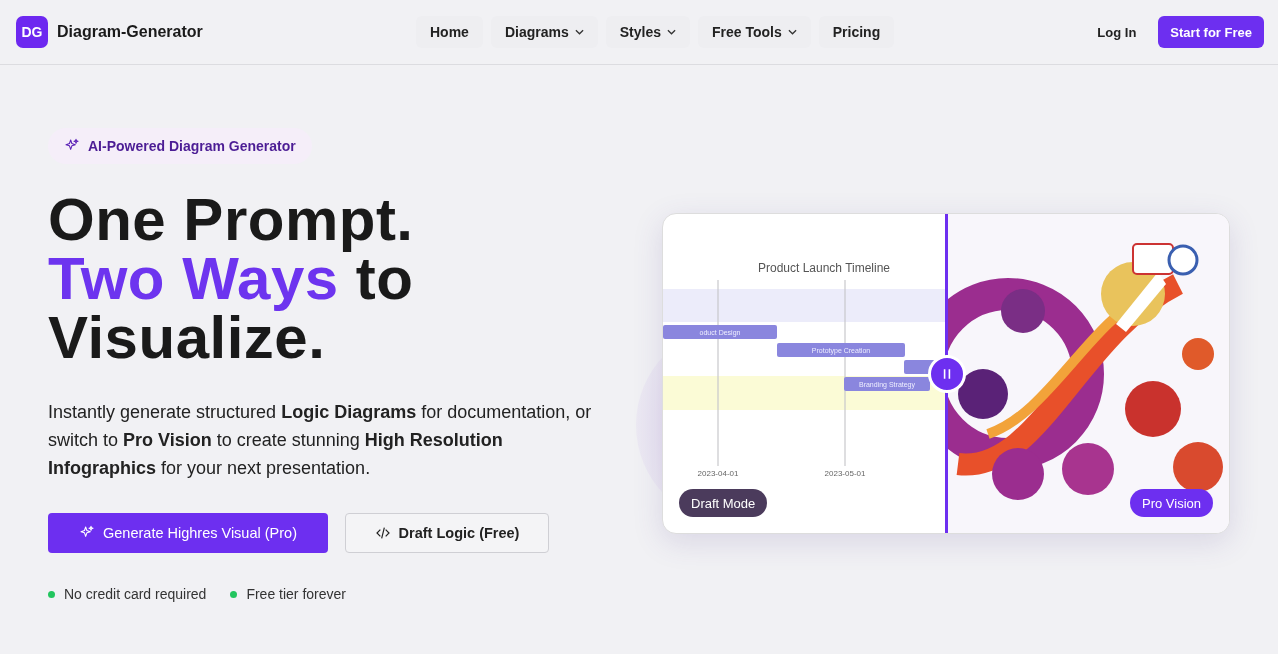  Describe the element at coordinates (32, 32) in the screenshot. I see `logo-badge: DG` at that location.